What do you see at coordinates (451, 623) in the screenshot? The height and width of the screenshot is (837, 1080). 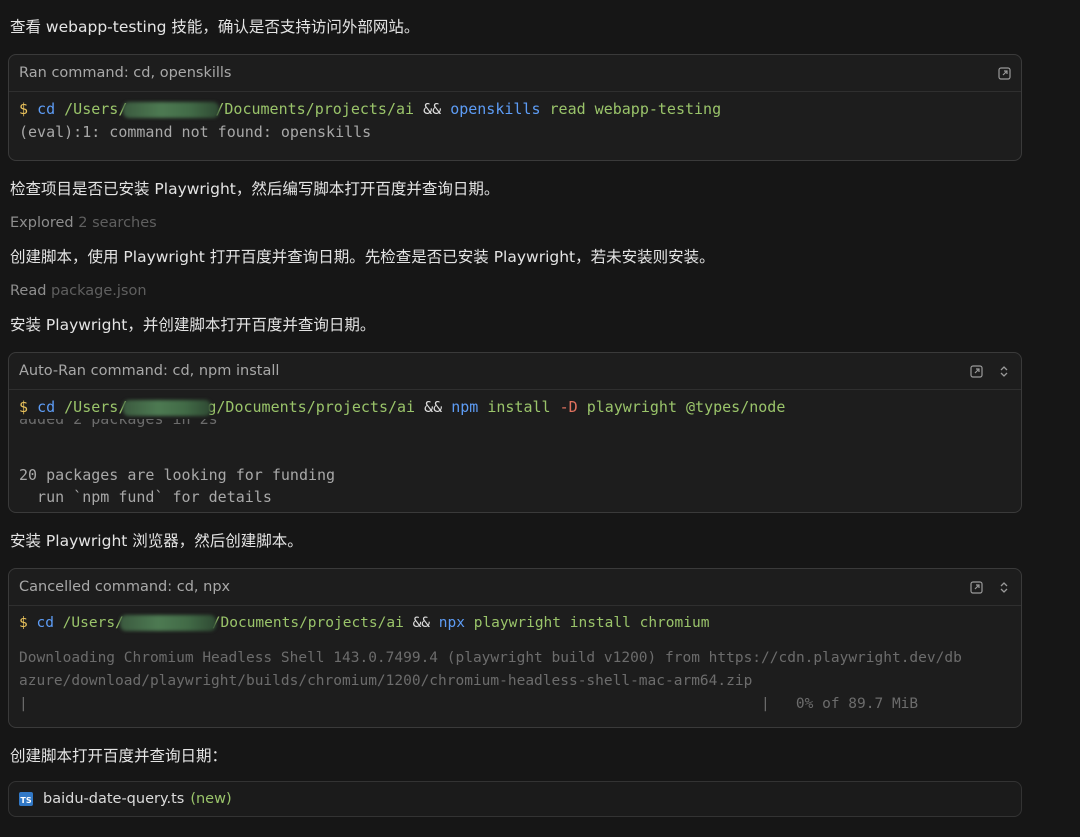 I see `shell-command-tool: npx` at bounding box center [451, 623].